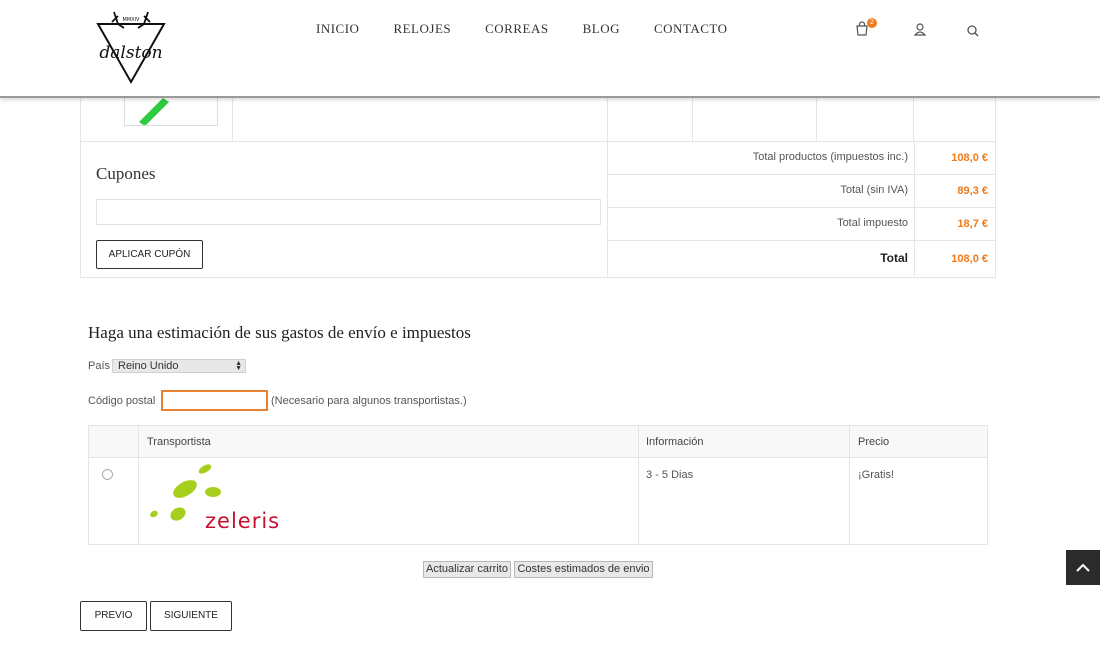  I want to click on country-select: Reino Unido ▲ ▼, so click(179, 366).